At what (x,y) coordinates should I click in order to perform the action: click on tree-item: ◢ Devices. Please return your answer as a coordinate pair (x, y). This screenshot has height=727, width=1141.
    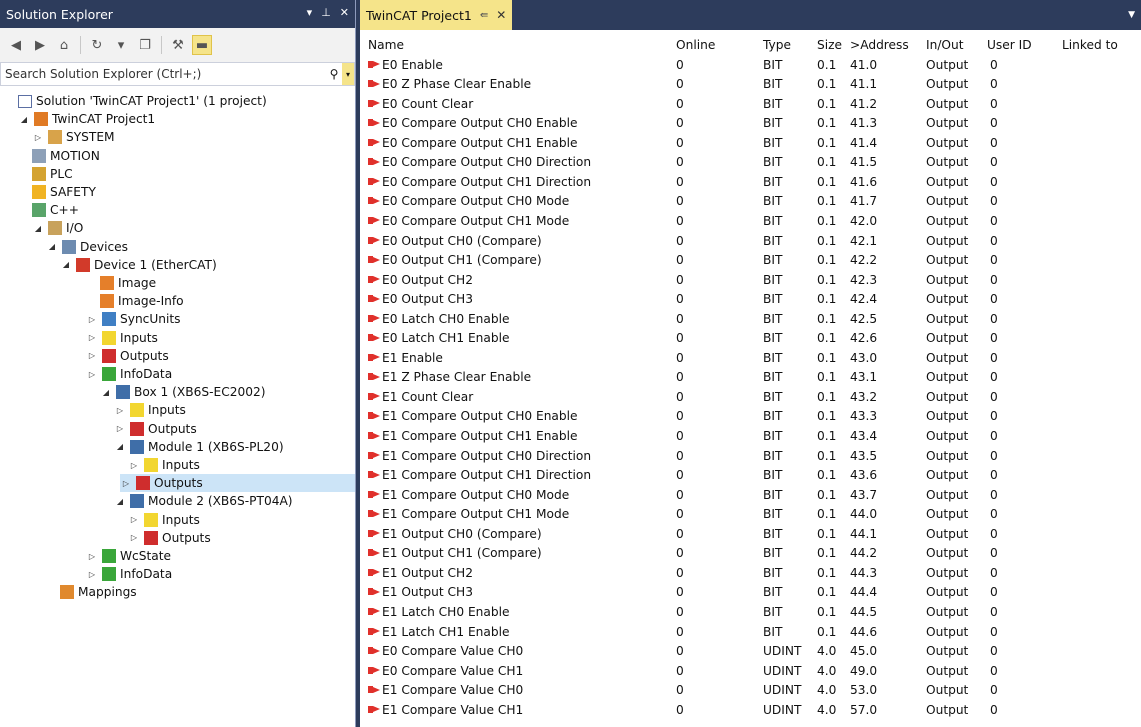
    Looking at the image, I should click on (87, 247).